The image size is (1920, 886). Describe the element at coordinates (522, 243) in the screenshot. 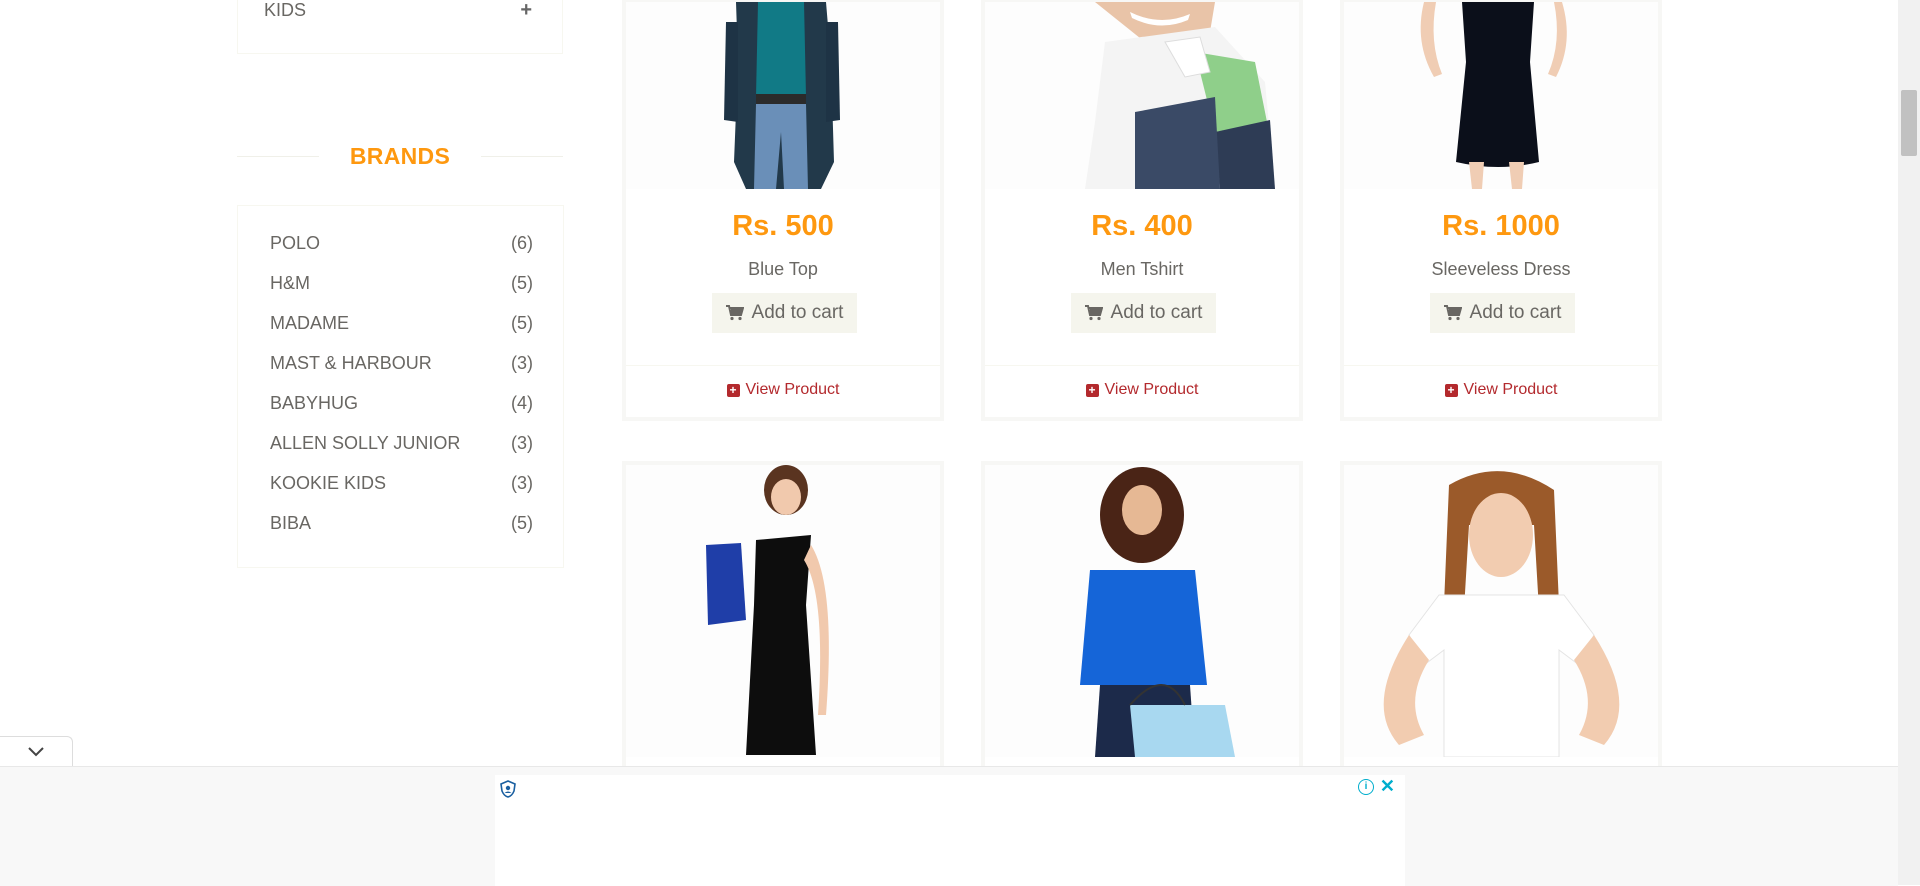

I see `brand-count: (6)` at that location.